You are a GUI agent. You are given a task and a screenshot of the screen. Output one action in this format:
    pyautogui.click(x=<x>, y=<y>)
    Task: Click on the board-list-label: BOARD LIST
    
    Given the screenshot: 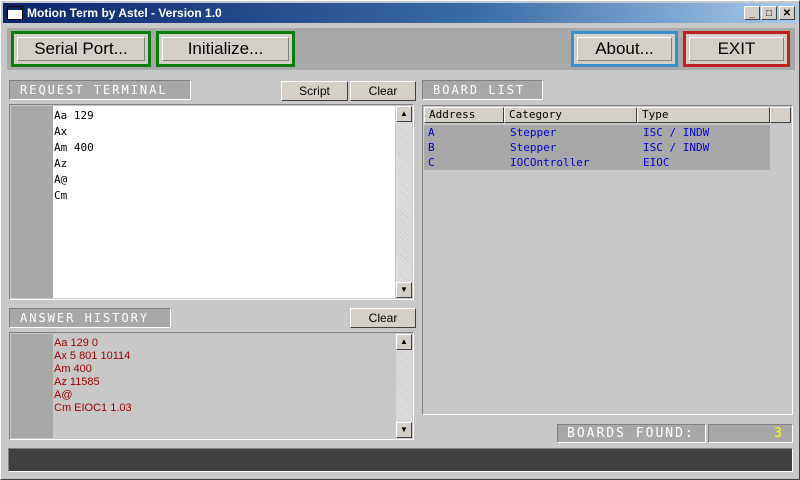 What is the action you would take?
    pyautogui.click(x=482, y=90)
    